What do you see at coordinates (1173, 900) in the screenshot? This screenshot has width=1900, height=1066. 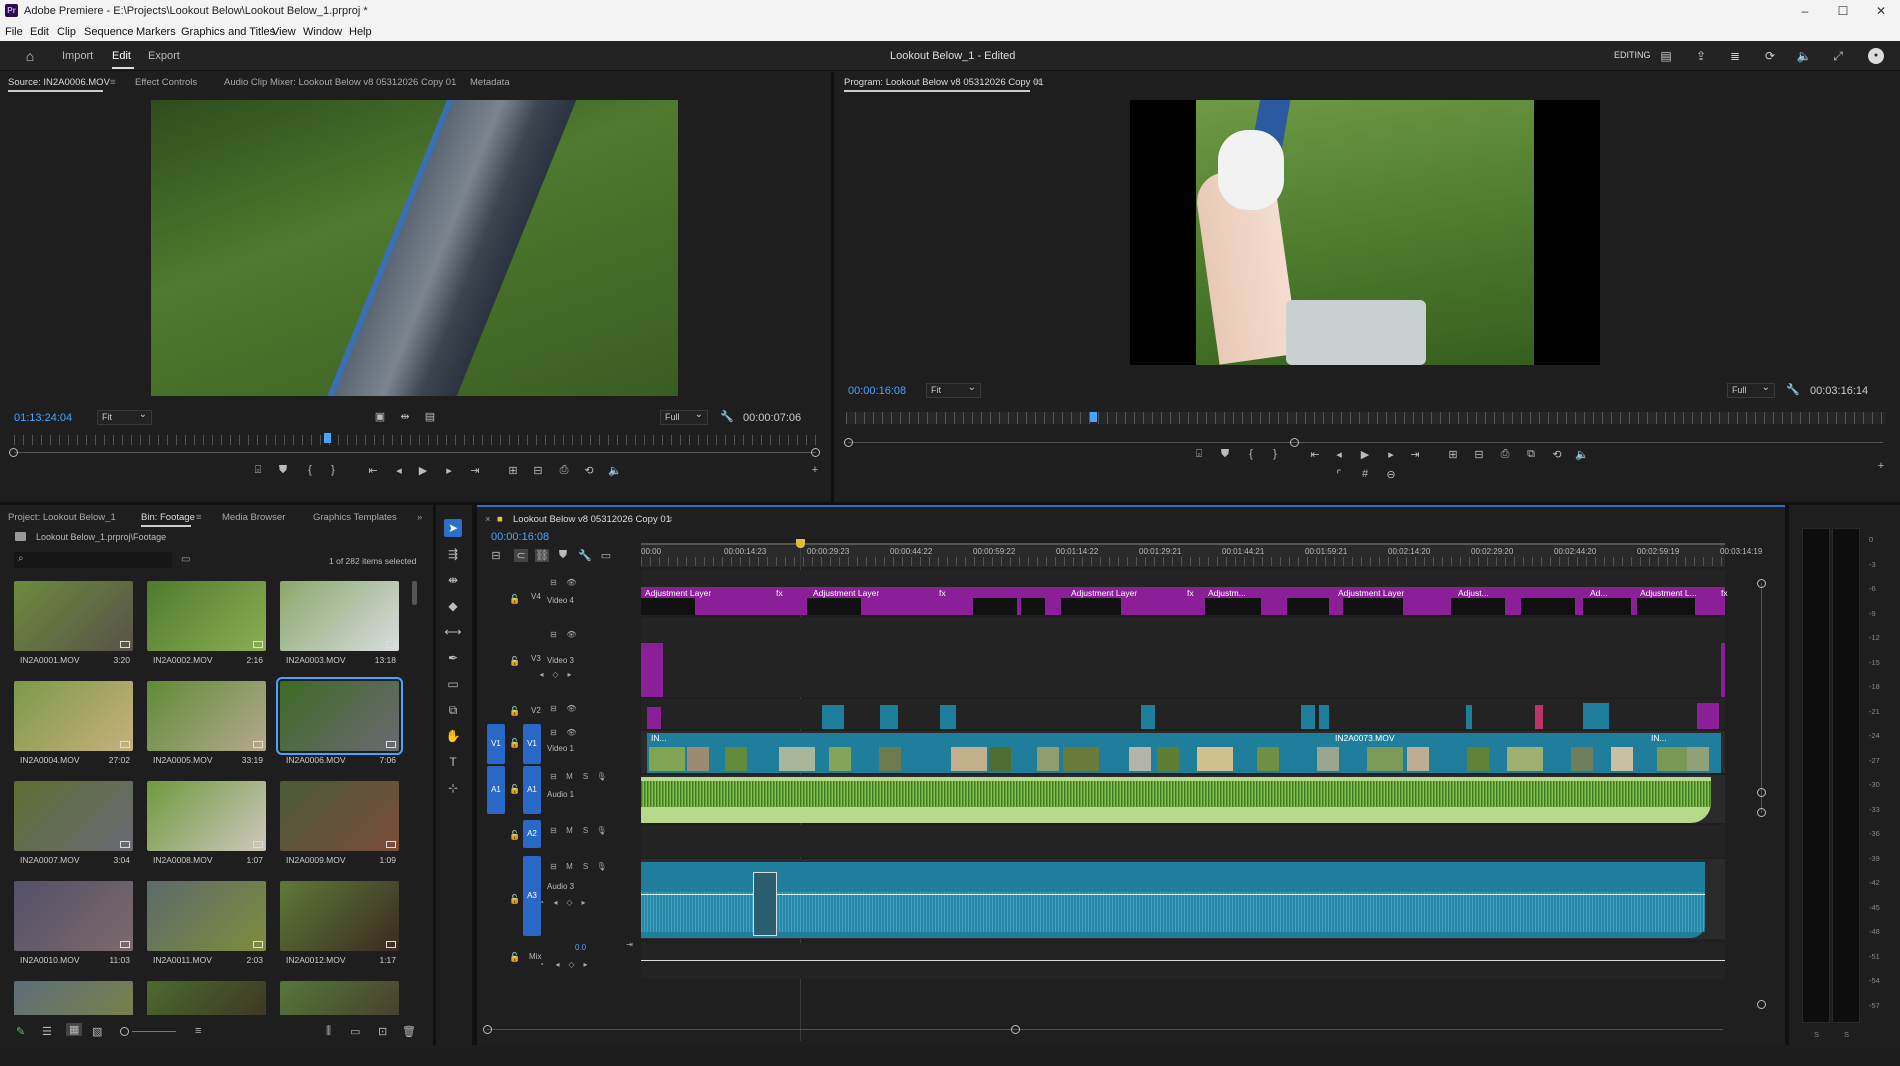 I see `a3-audio-clip` at bounding box center [1173, 900].